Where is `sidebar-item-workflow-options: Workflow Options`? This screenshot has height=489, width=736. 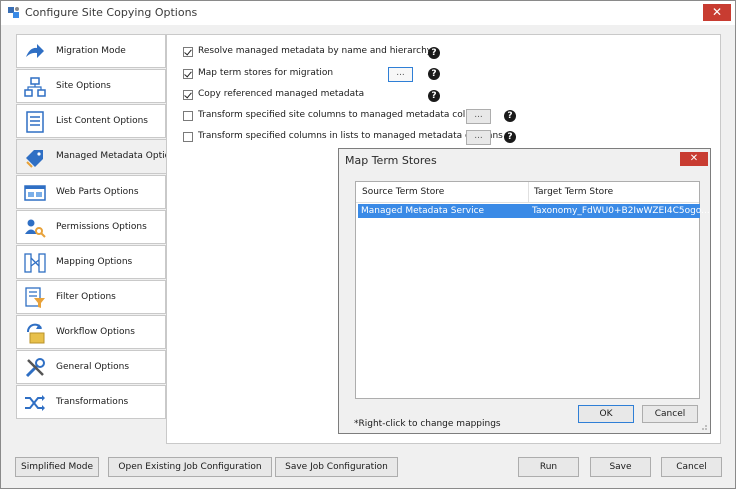 sidebar-item-workflow-options: Workflow Options is located at coordinates (91, 332).